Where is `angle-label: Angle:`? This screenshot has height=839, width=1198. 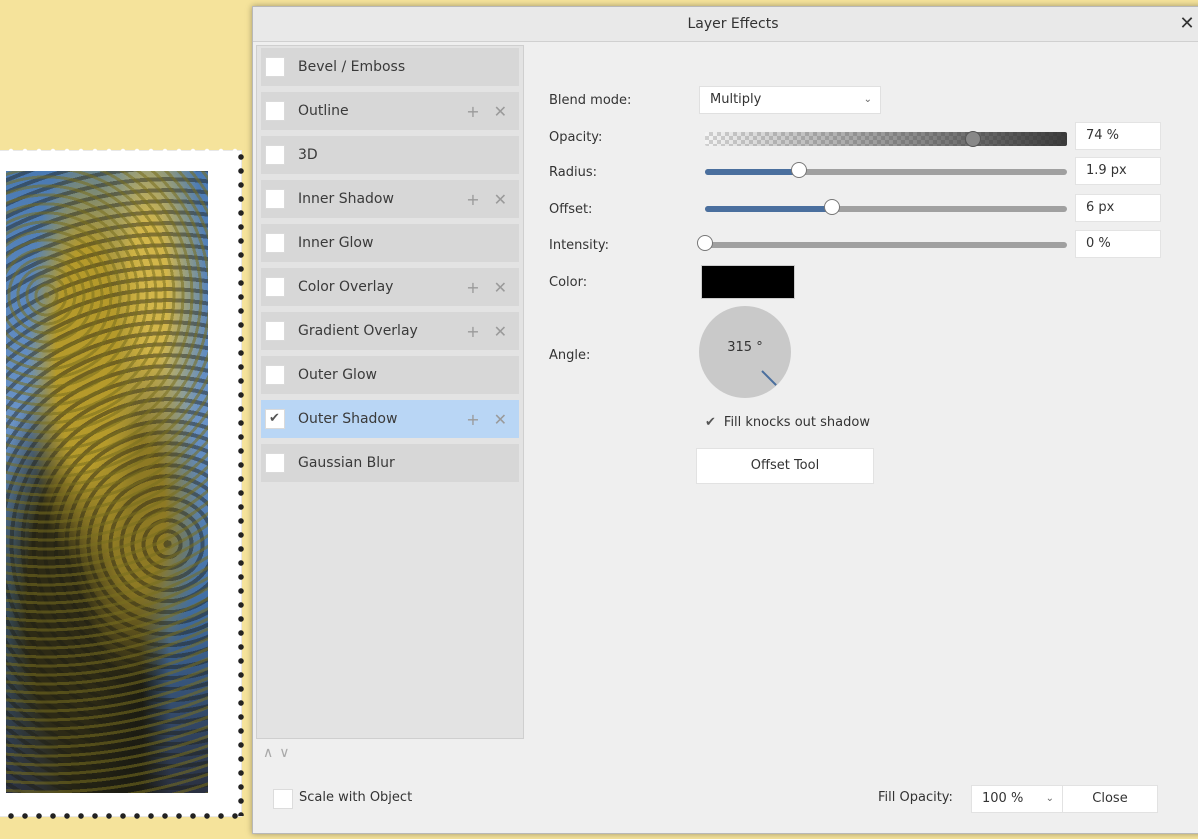
angle-label: Angle: is located at coordinates (570, 355).